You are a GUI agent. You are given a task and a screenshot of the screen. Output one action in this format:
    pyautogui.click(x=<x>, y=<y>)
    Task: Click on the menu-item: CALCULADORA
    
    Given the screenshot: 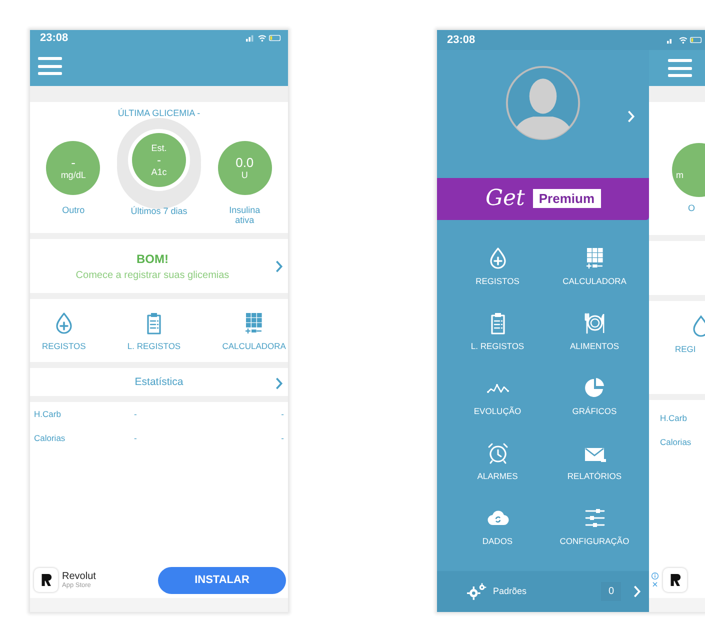 What is the action you would take?
    pyautogui.click(x=594, y=268)
    